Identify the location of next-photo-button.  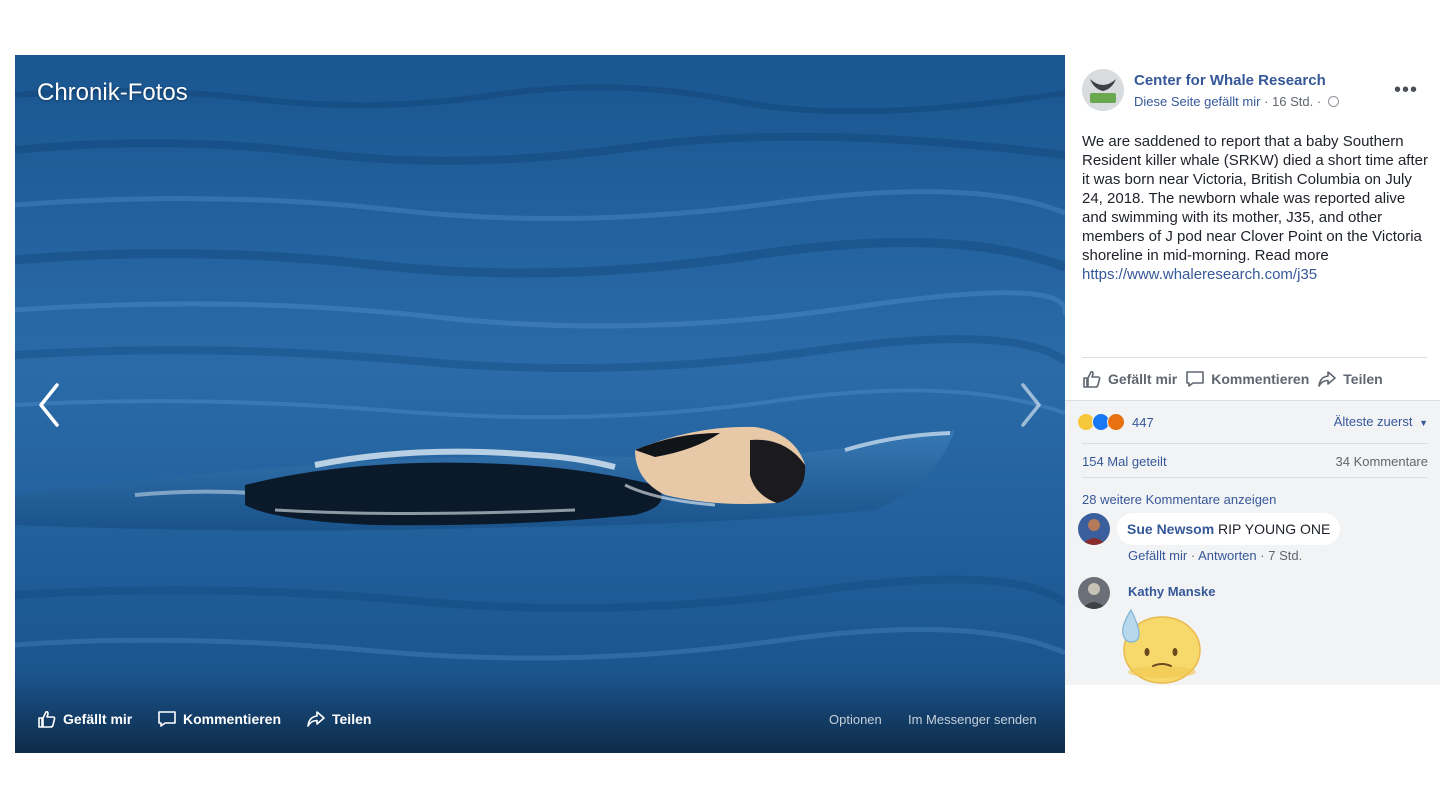
(1031, 405).